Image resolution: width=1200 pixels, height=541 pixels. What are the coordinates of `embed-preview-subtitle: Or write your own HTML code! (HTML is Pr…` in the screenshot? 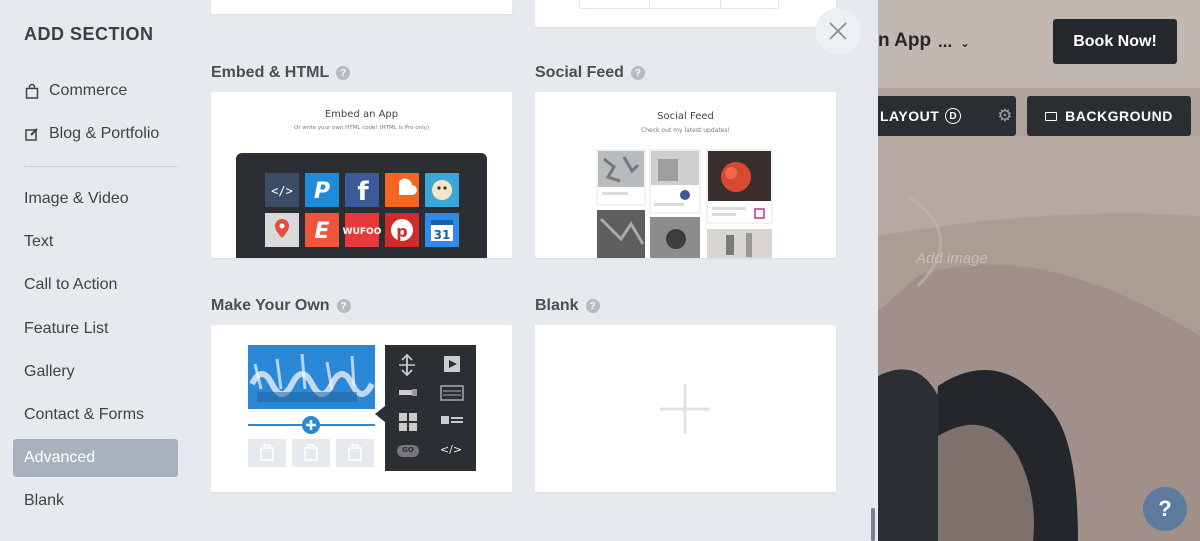 It's located at (361, 128).